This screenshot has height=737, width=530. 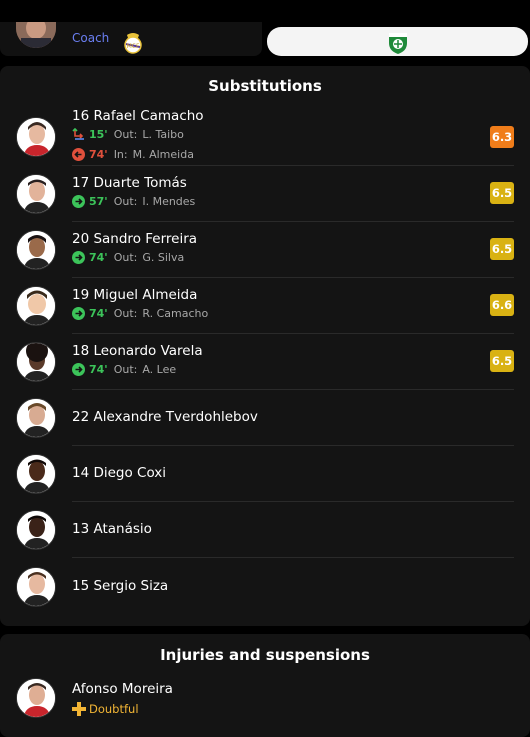 What do you see at coordinates (129, 183) in the screenshot?
I see `player-name: 17 Duarte Tomás` at bounding box center [129, 183].